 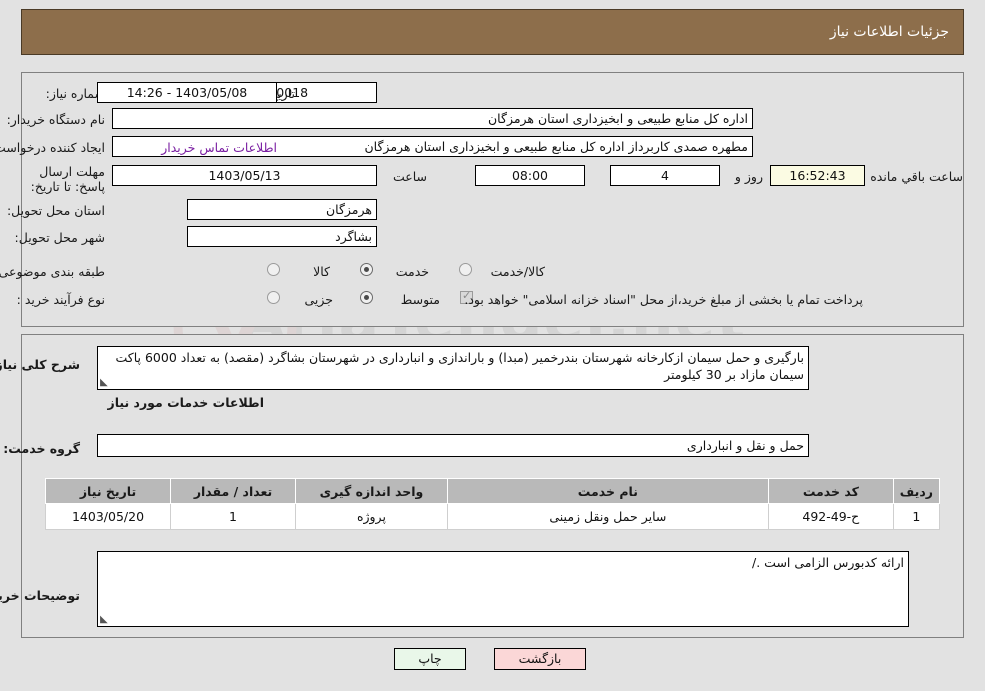 What do you see at coordinates (492, 32) in the screenshot?
I see `page-header: جزئیات اطلاعات نیاز` at bounding box center [492, 32].